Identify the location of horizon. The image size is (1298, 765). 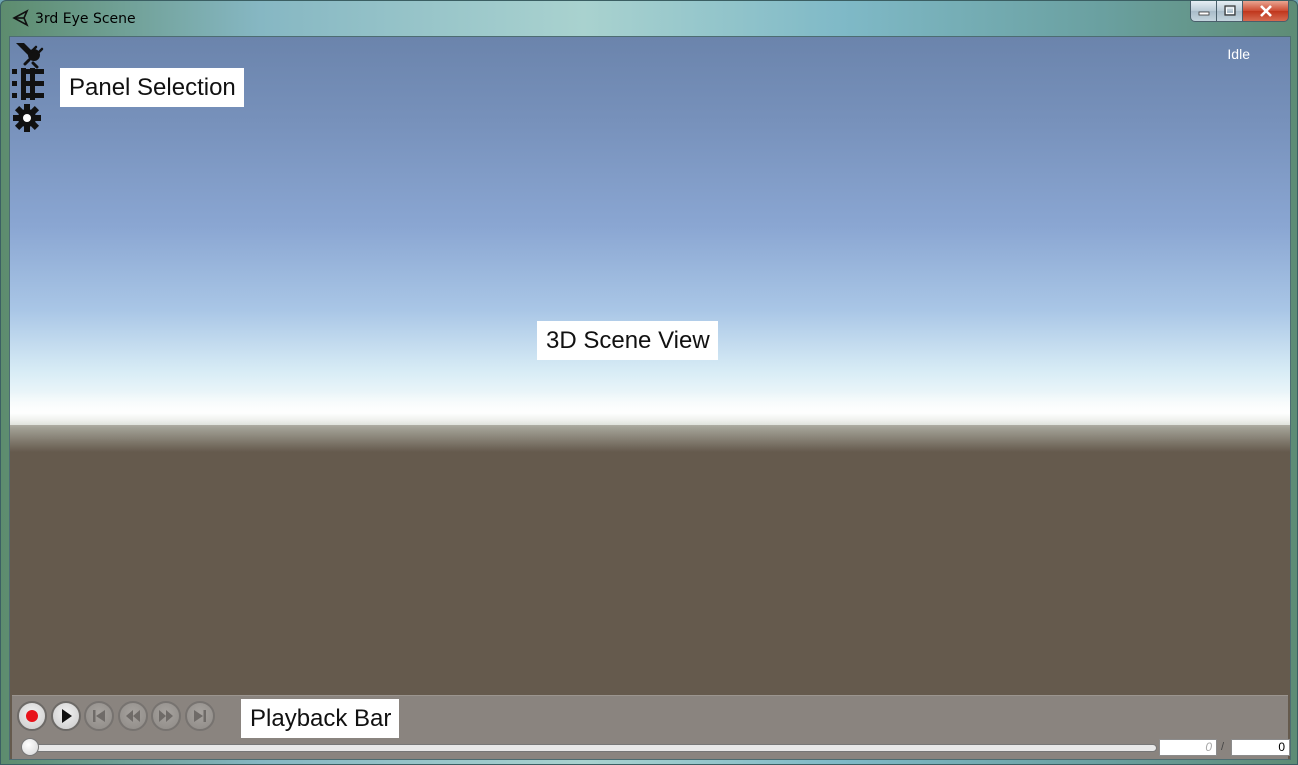
(650, 422).